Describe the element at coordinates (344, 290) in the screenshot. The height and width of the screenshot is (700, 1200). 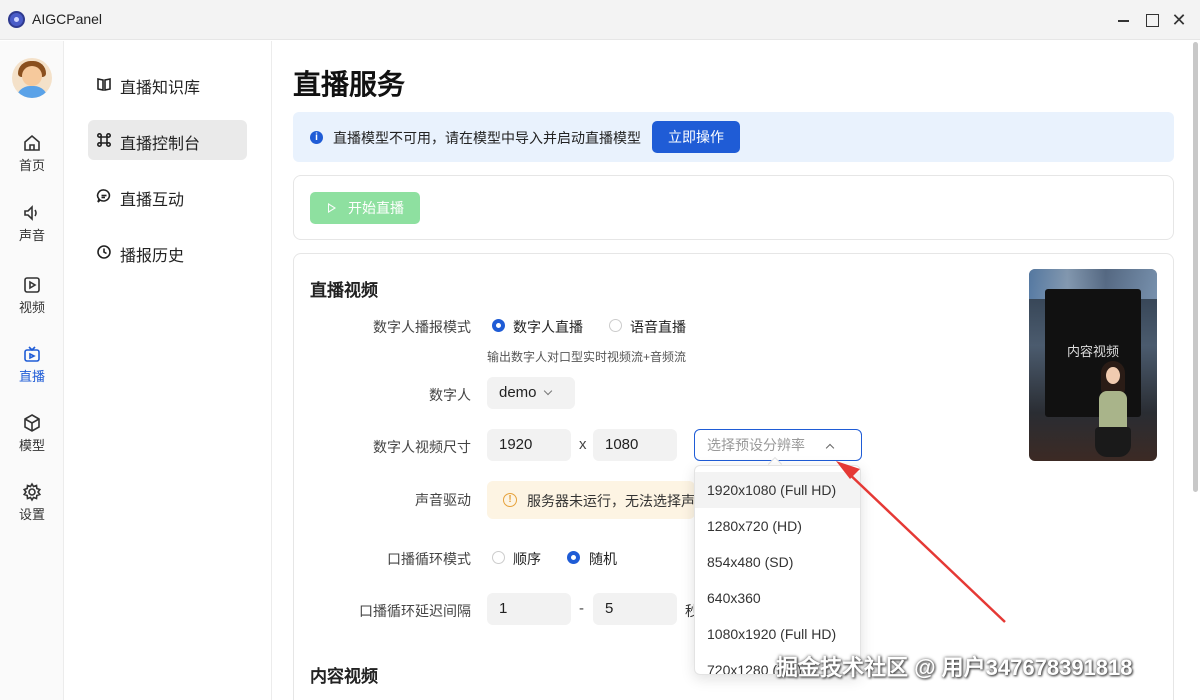
I see `section-title-live-video: 直播视频` at that location.